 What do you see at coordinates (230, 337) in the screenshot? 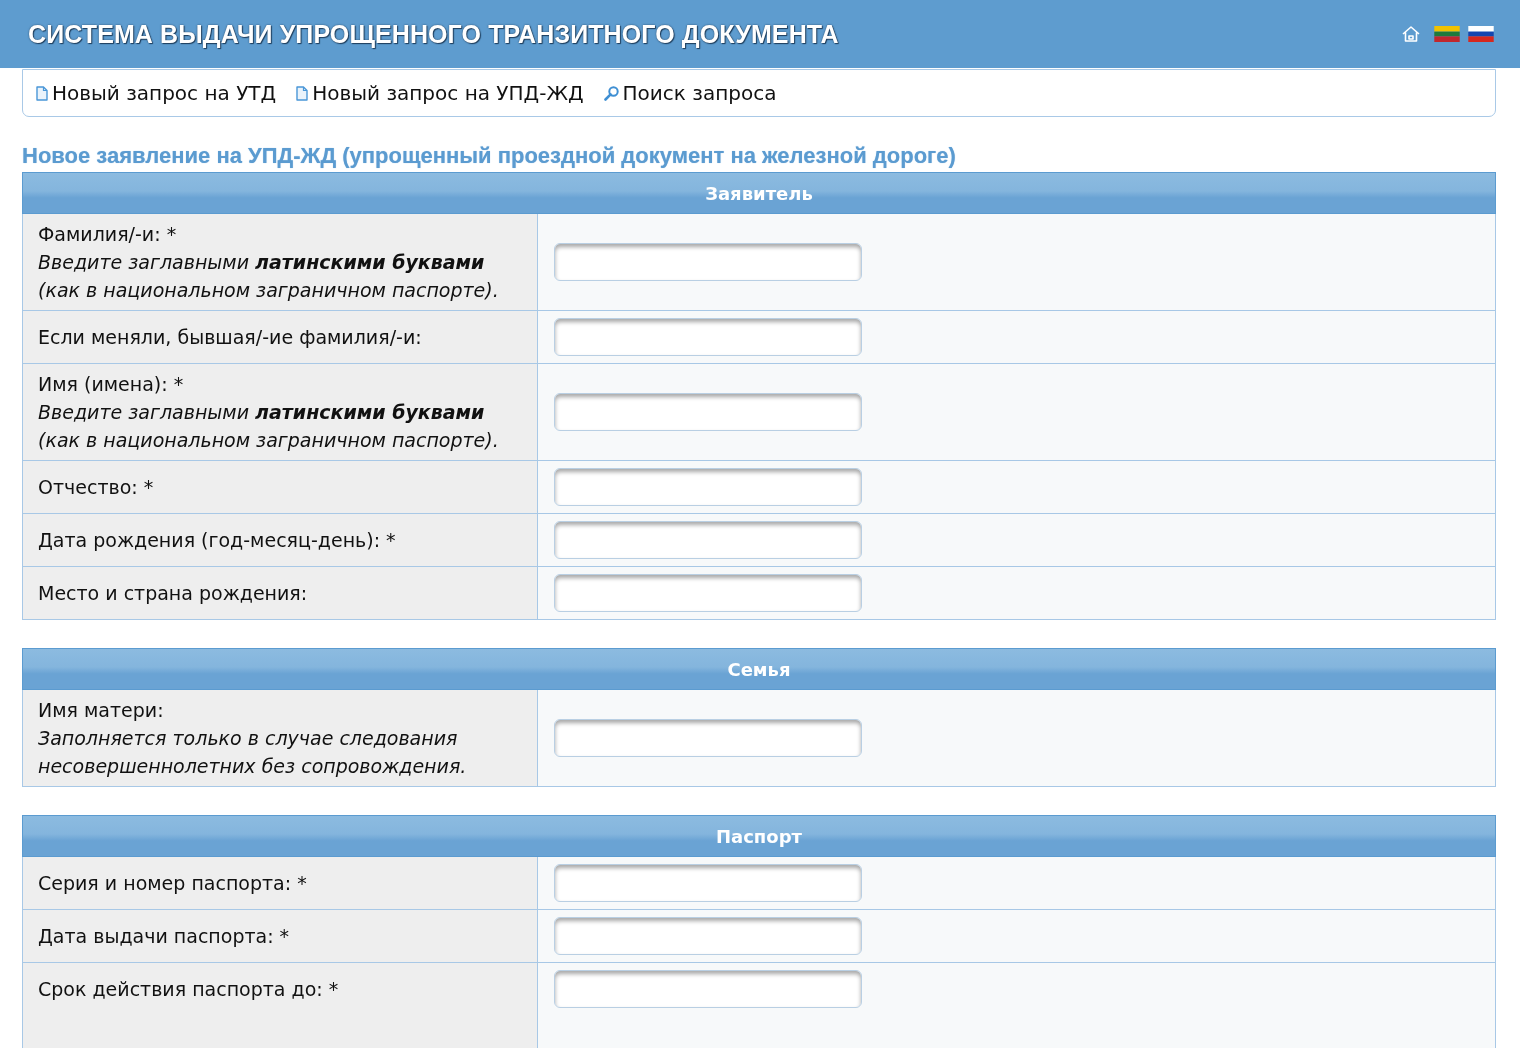
I see `field-label: Если меняли, бывшая/-ие фамилия/-и:` at bounding box center [230, 337].